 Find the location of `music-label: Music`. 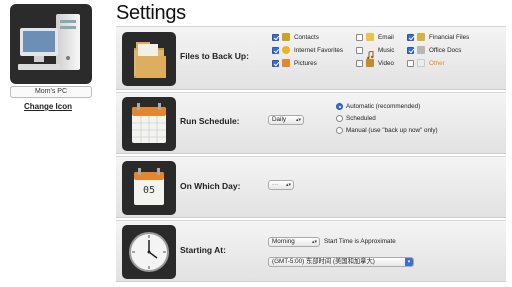

music-label: Music is located at coordinates (386, 50).